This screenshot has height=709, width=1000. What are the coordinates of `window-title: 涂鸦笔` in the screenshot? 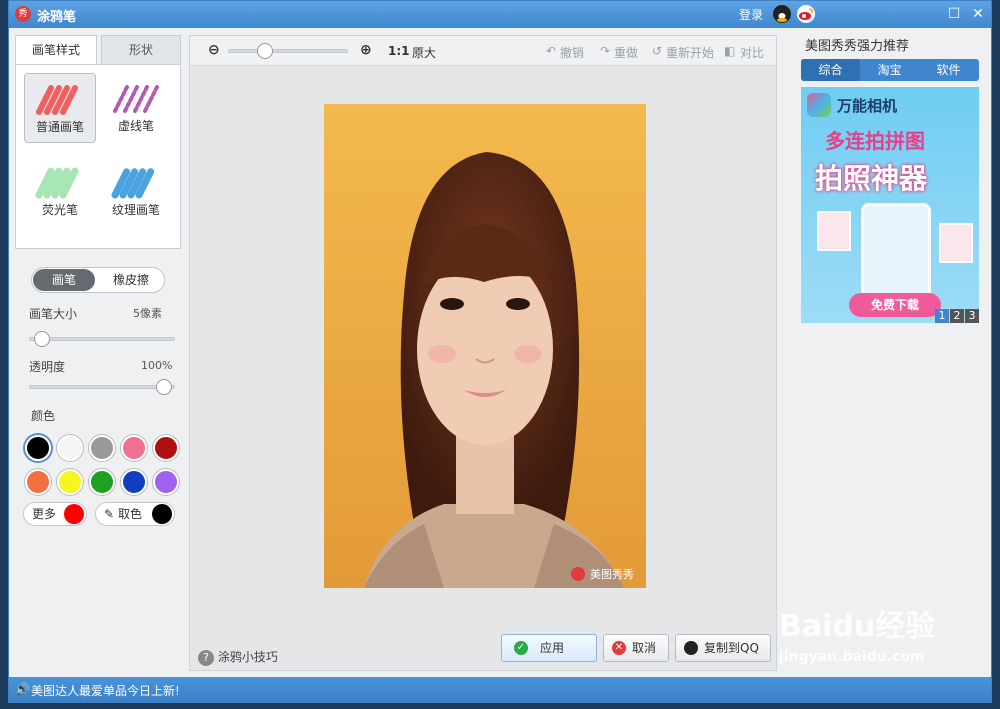 It's located at (57, 17).